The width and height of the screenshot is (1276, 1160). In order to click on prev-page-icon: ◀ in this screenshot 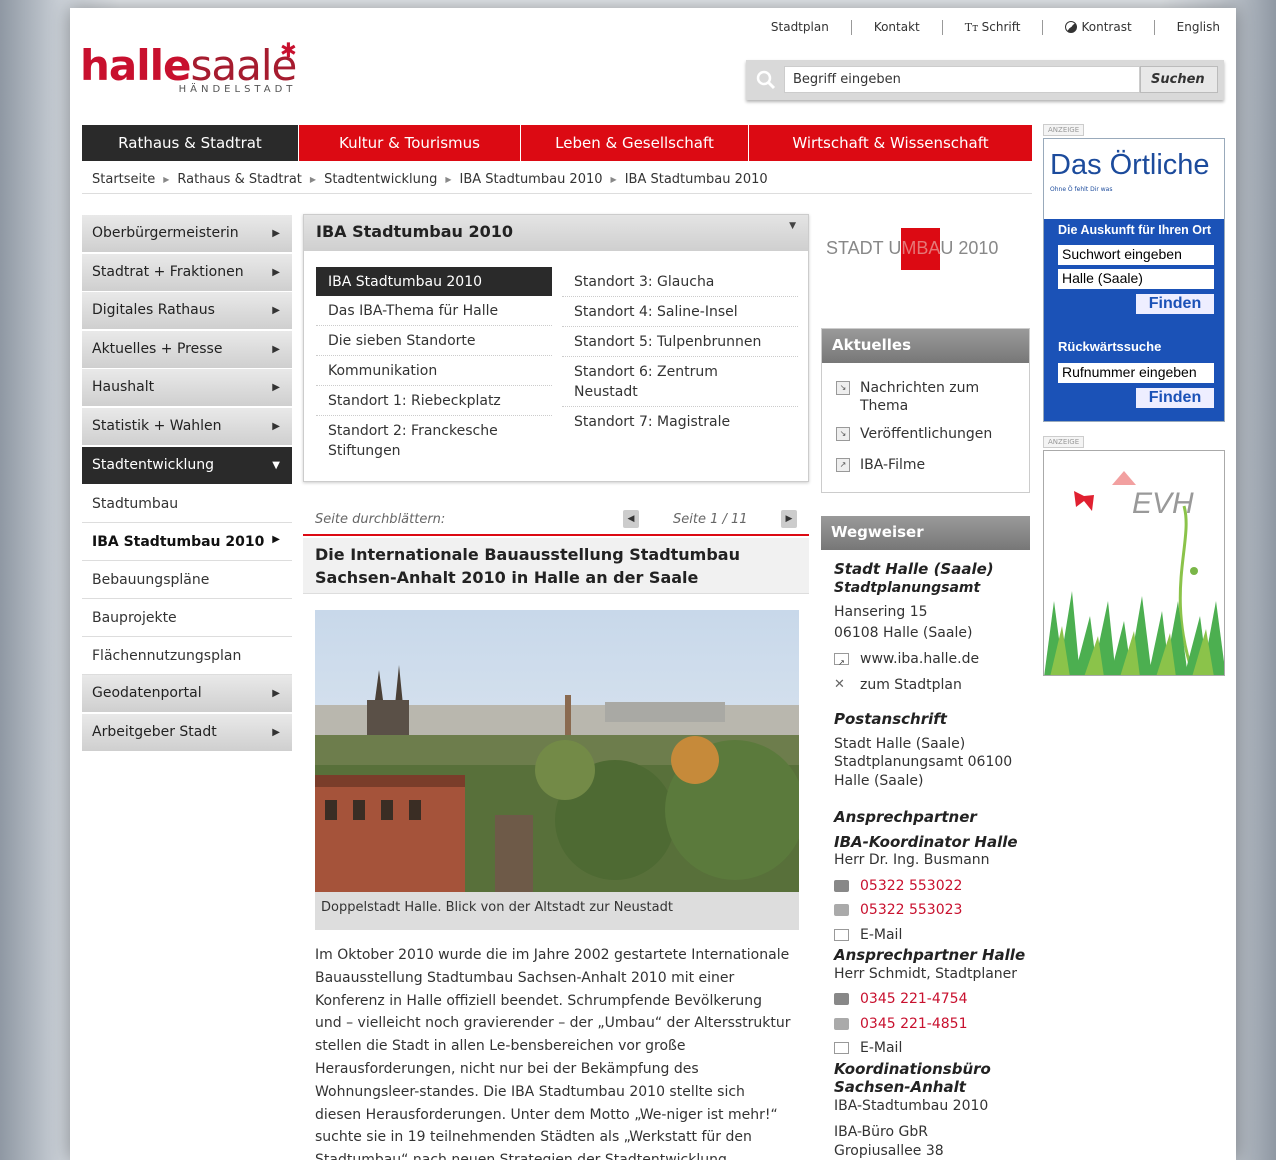, I will do `click(631, 519)`.